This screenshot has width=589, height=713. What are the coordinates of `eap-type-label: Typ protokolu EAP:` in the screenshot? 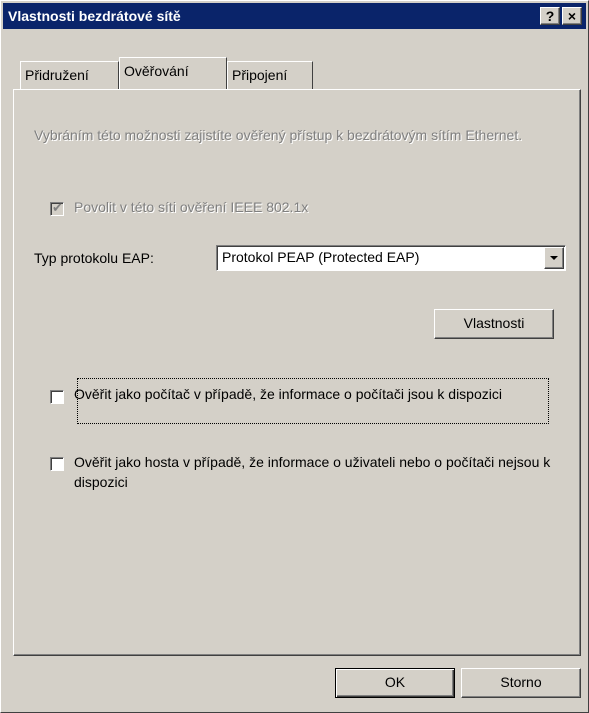 It's located at (94, 258).